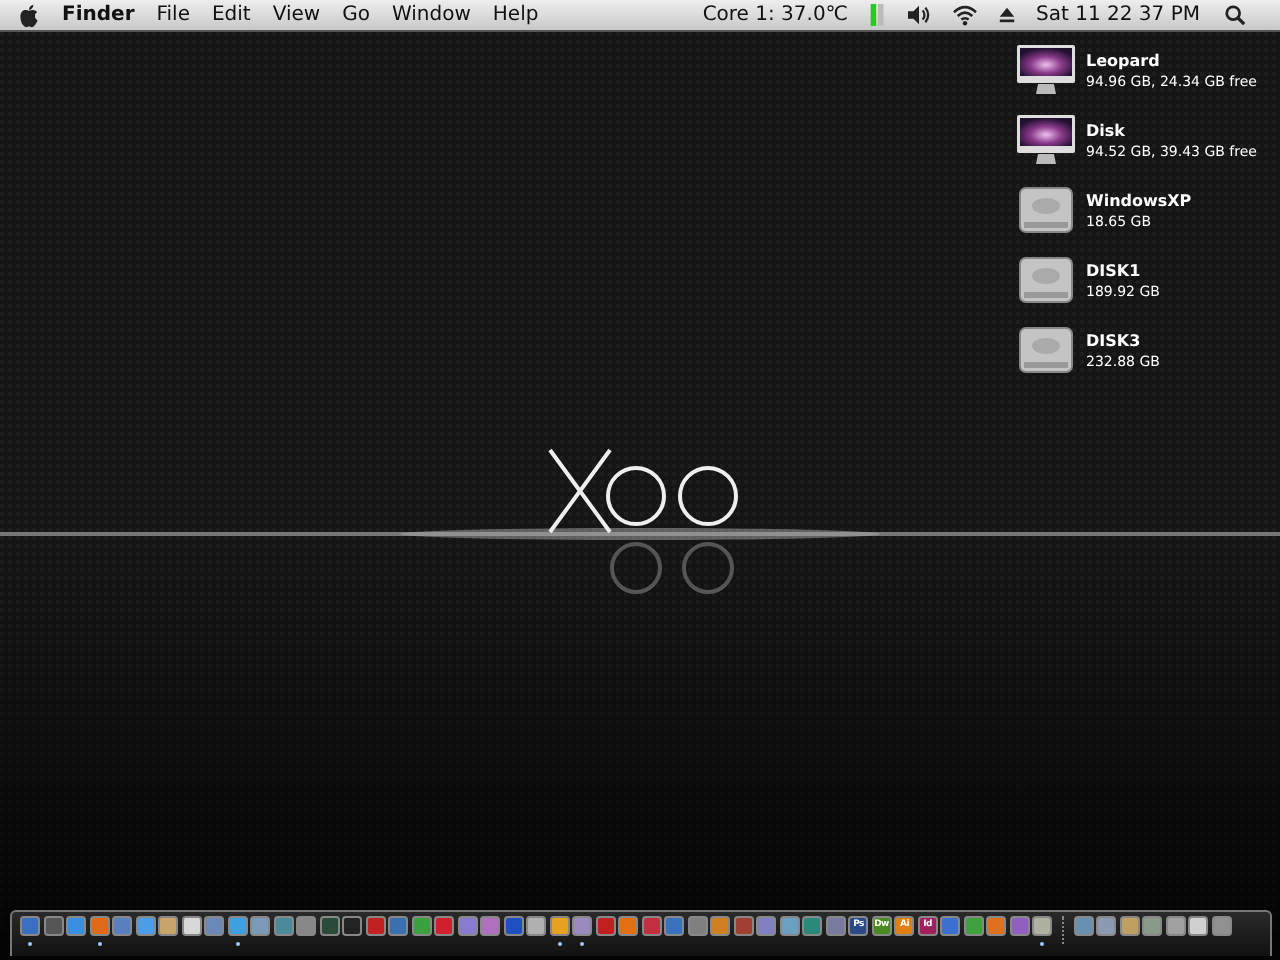  Describe the element at coordinates (356, 15) in the screenshot. I see `menu-item: Go` at that location.